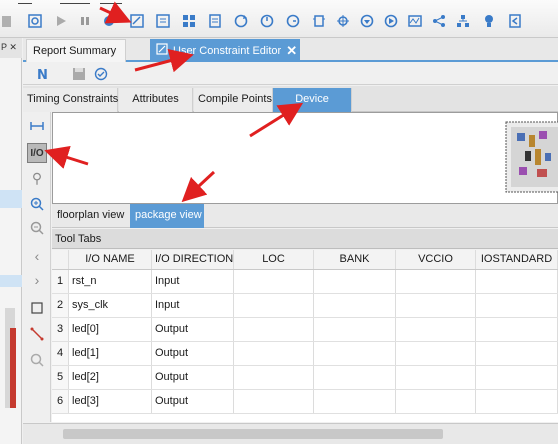 The width and height of the screenshot is (558, 444). Describe the element at coordinates (167, 216) in the screenshot. I see `tab-package-view: package view` at that location.